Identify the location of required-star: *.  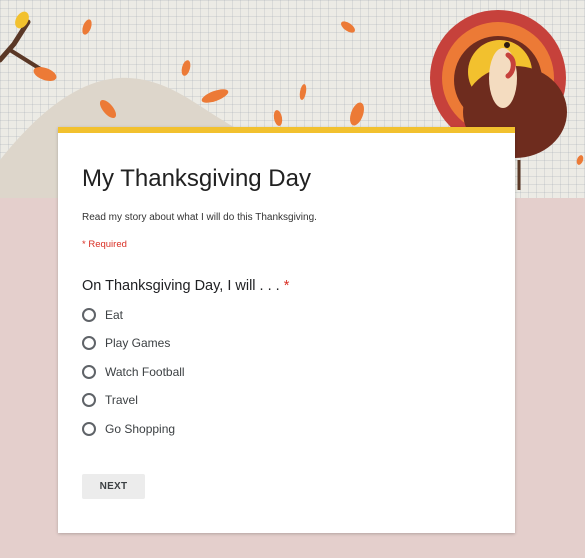
(286, 286).